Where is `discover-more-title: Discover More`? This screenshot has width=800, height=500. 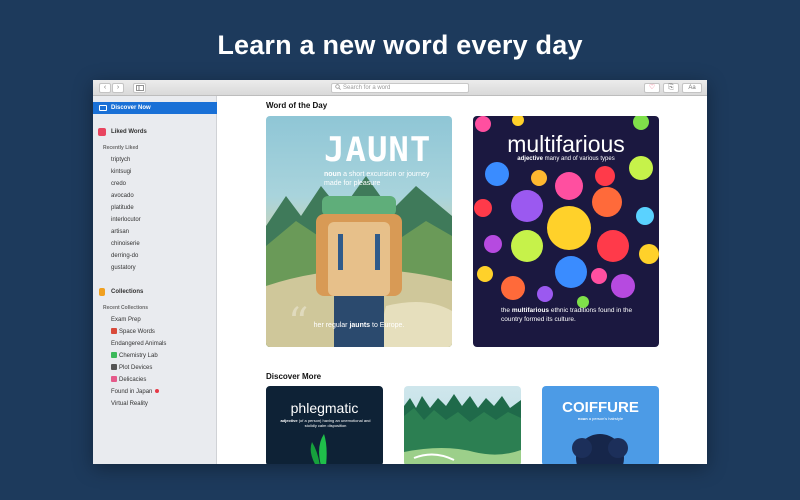 discover-more-title: Discover More is located at coordinates (294, 376).